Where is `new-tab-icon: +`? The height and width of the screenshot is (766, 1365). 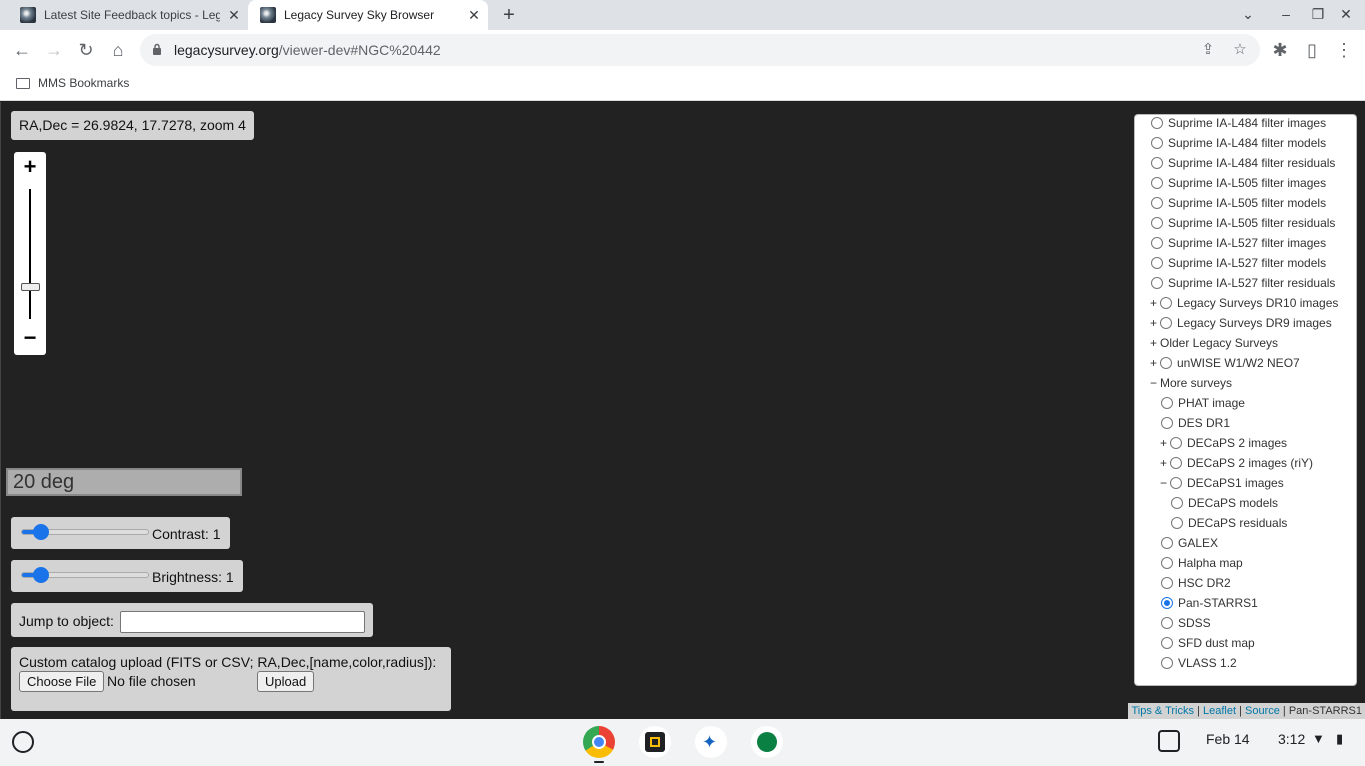 new-tab-icon: + is located at coordinates (509, 15).